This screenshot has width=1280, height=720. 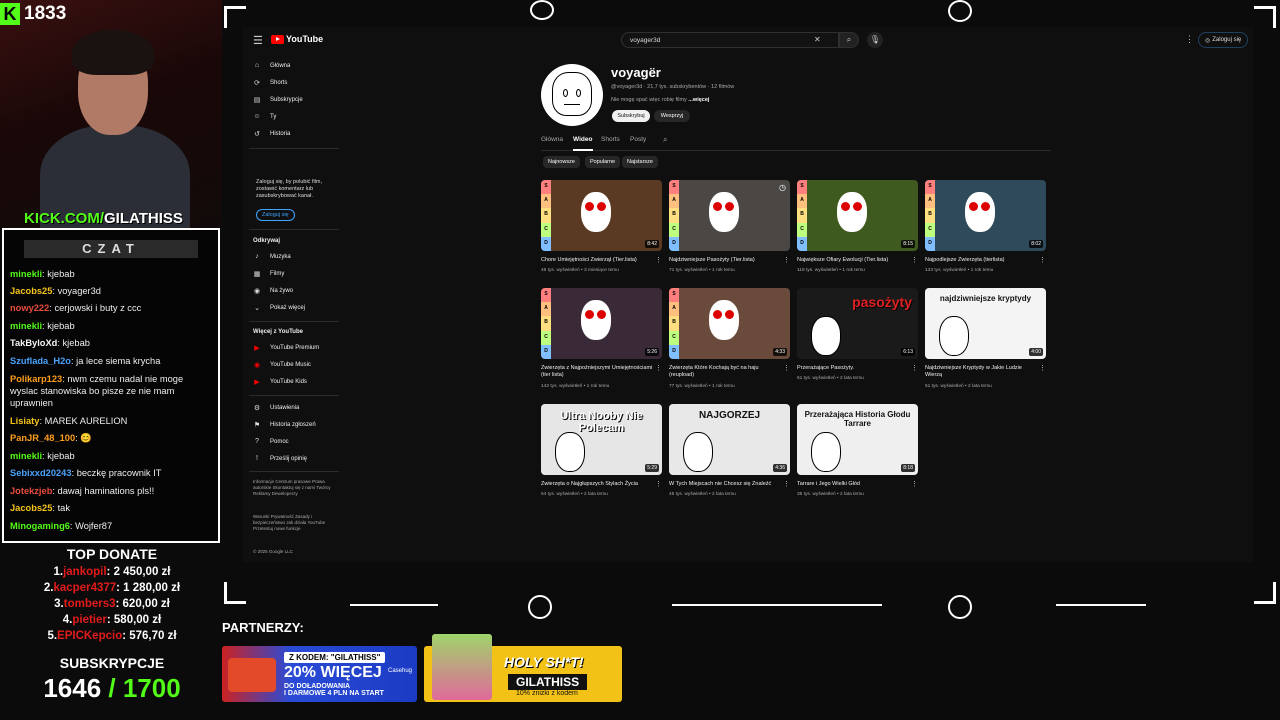 I want to click on clear-search-icon: ✕, so click(x=817, y=39).